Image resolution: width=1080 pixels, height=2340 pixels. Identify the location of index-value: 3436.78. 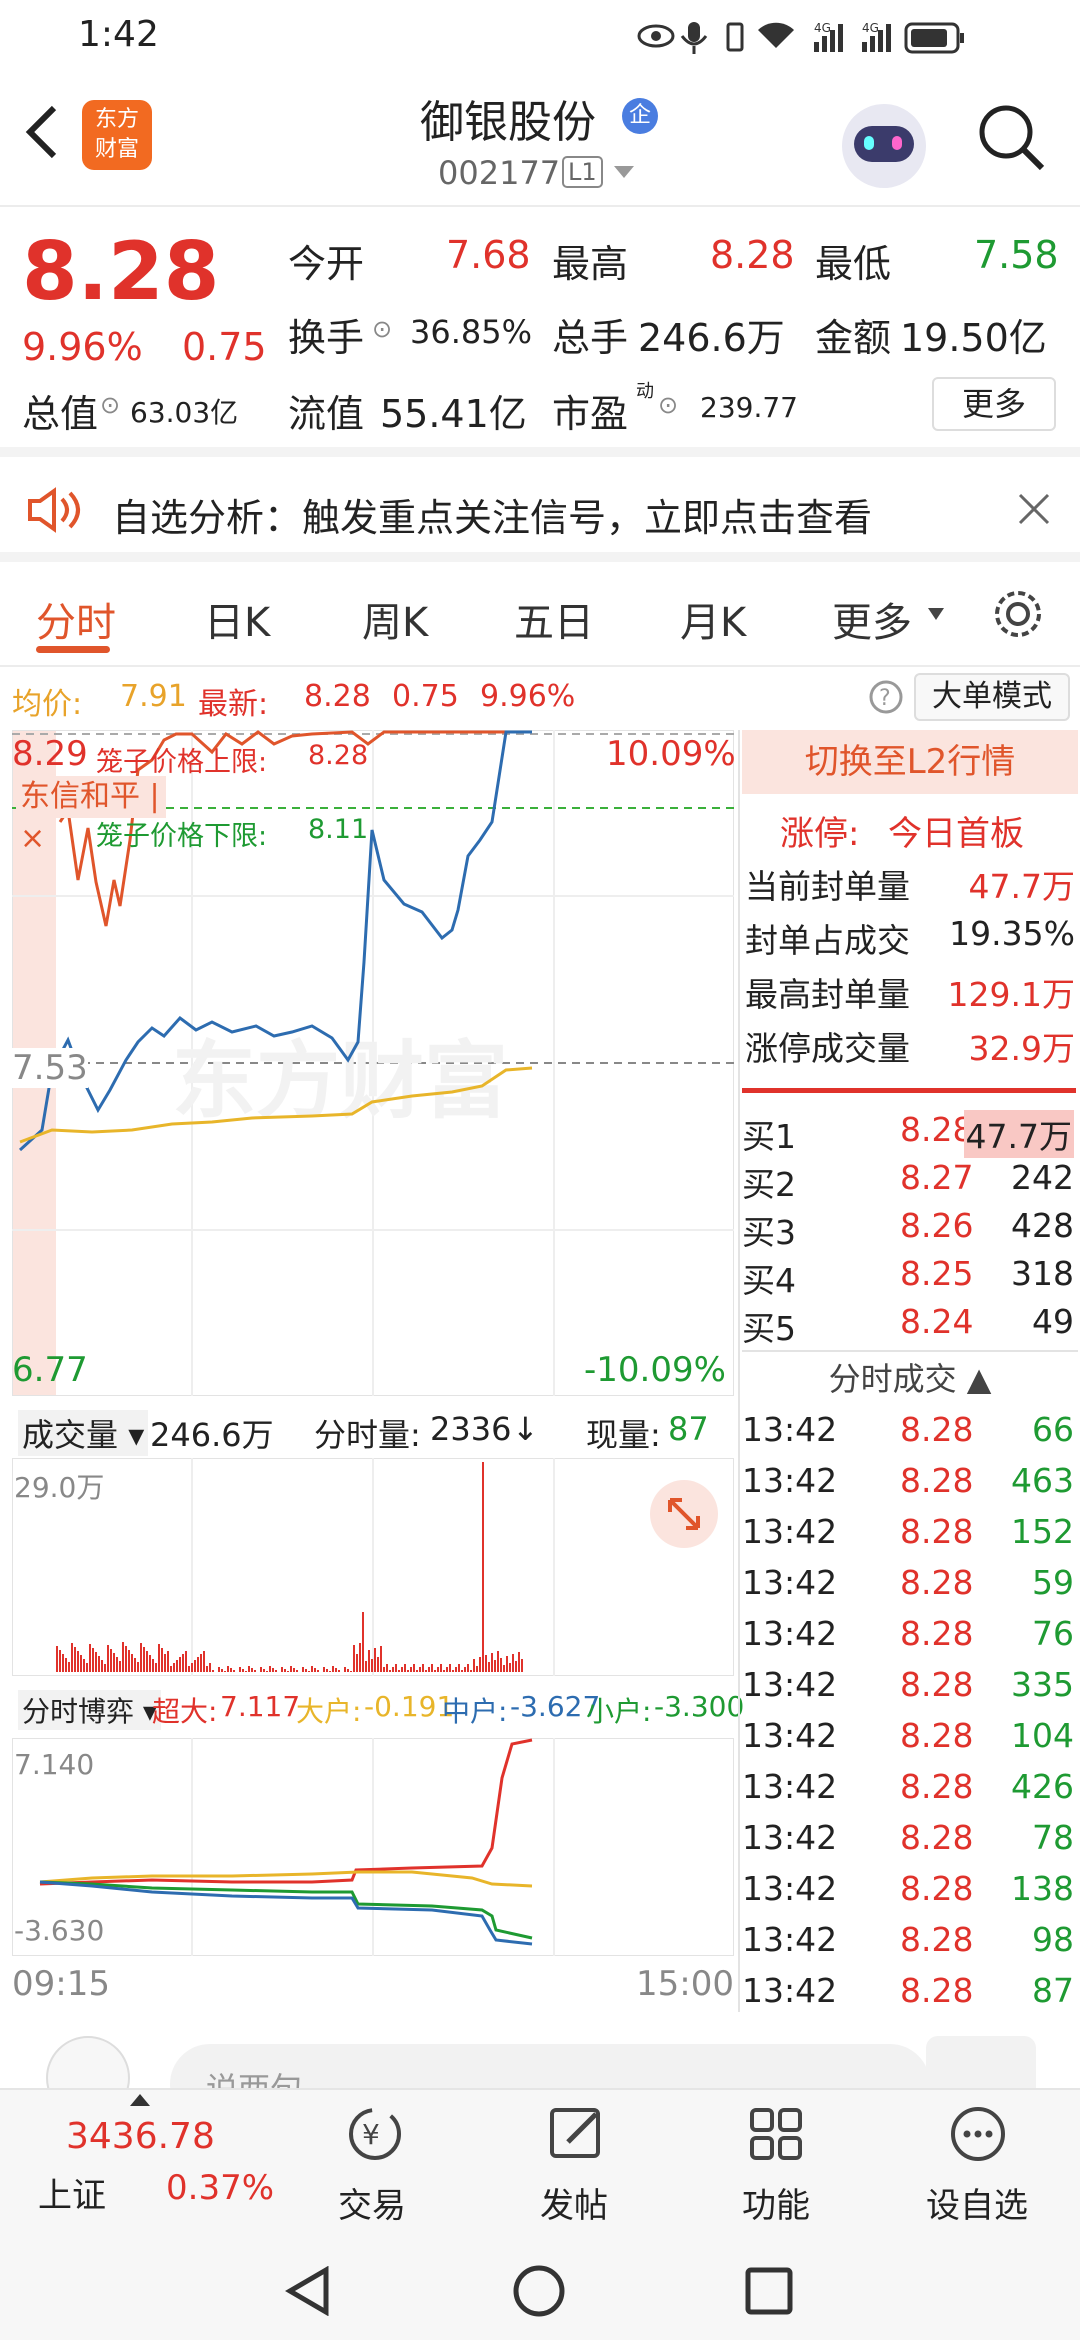
(140, 2136).